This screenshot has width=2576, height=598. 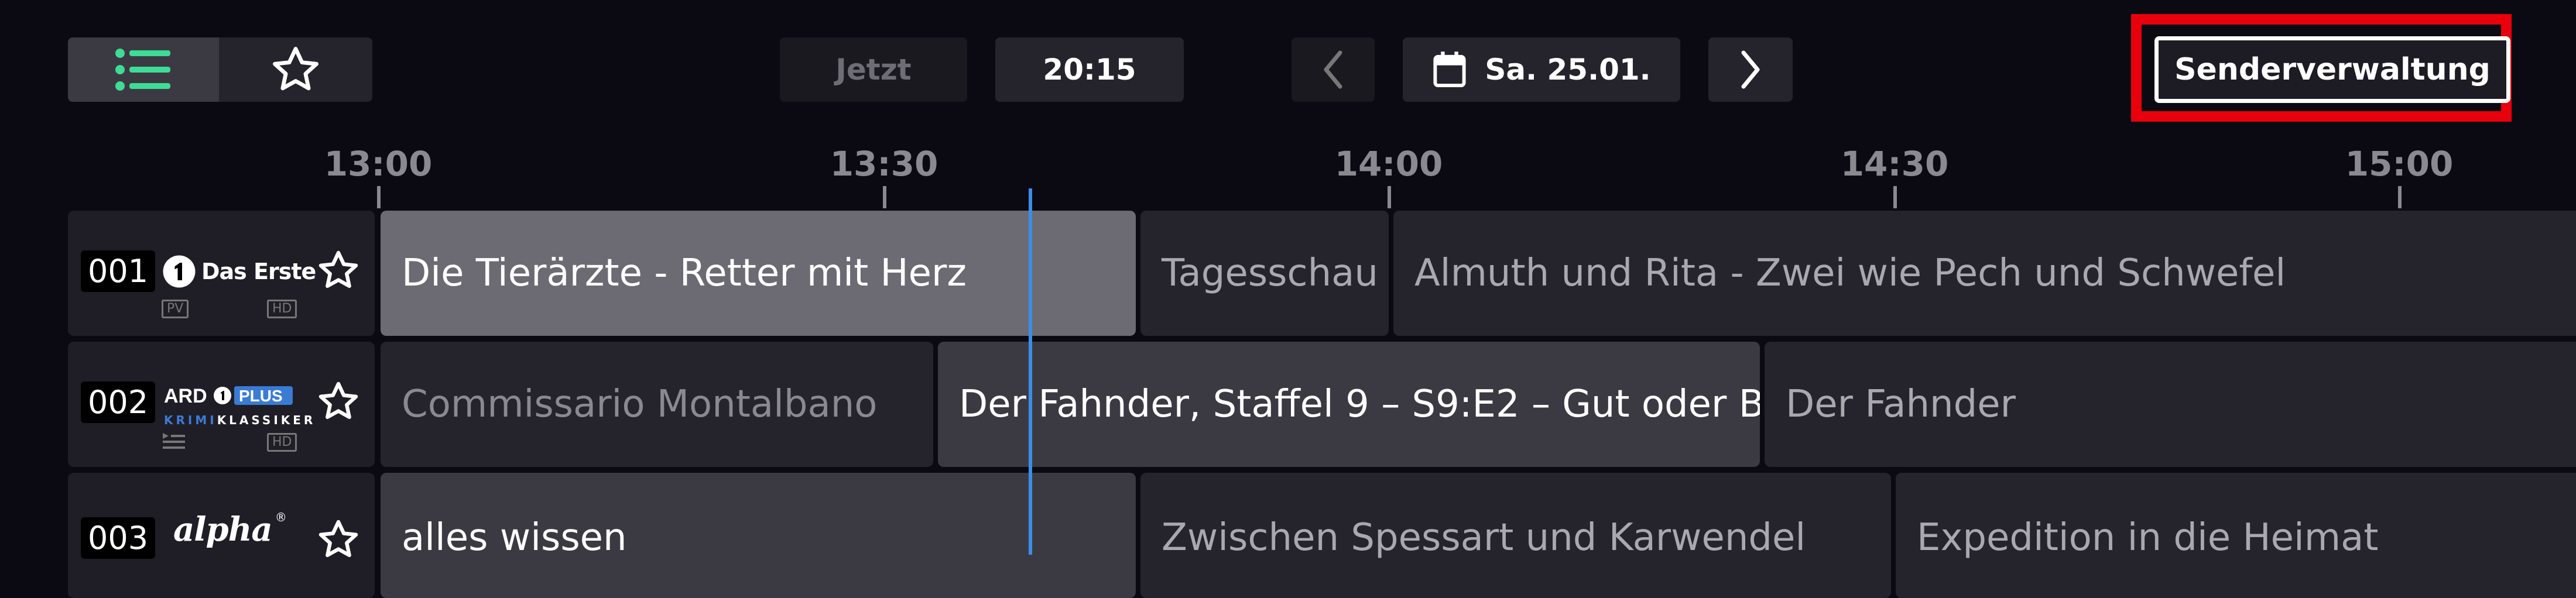 What do you see at coordinates (174, 441) in the screenshot?
I see `playlist-icon` at bounding box center [174, 441].